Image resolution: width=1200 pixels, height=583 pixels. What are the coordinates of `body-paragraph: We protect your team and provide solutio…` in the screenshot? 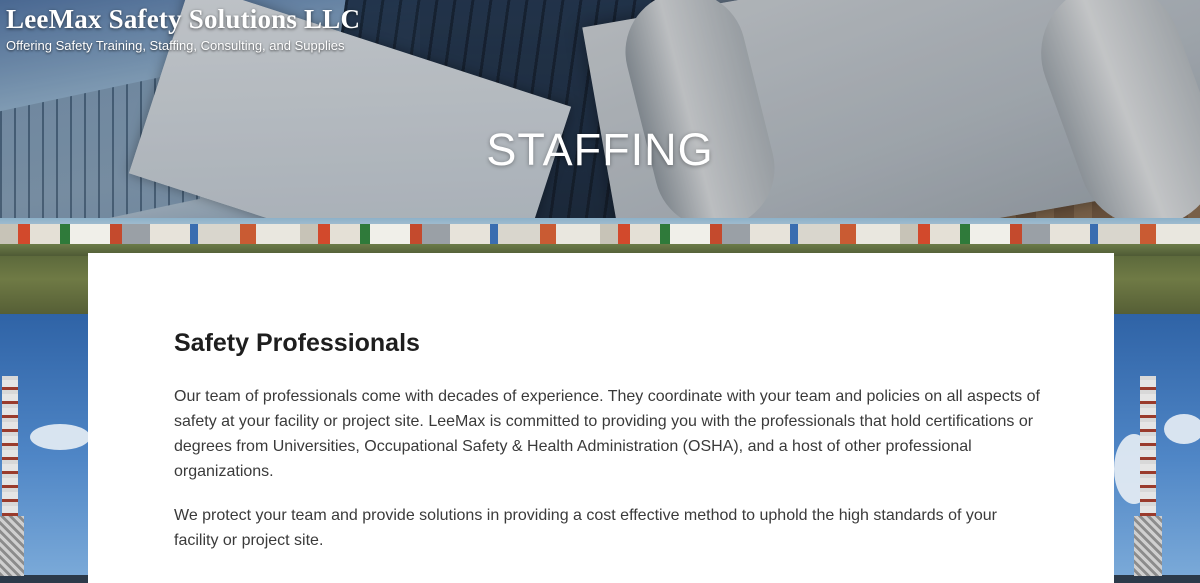 It's located at (586, 528).